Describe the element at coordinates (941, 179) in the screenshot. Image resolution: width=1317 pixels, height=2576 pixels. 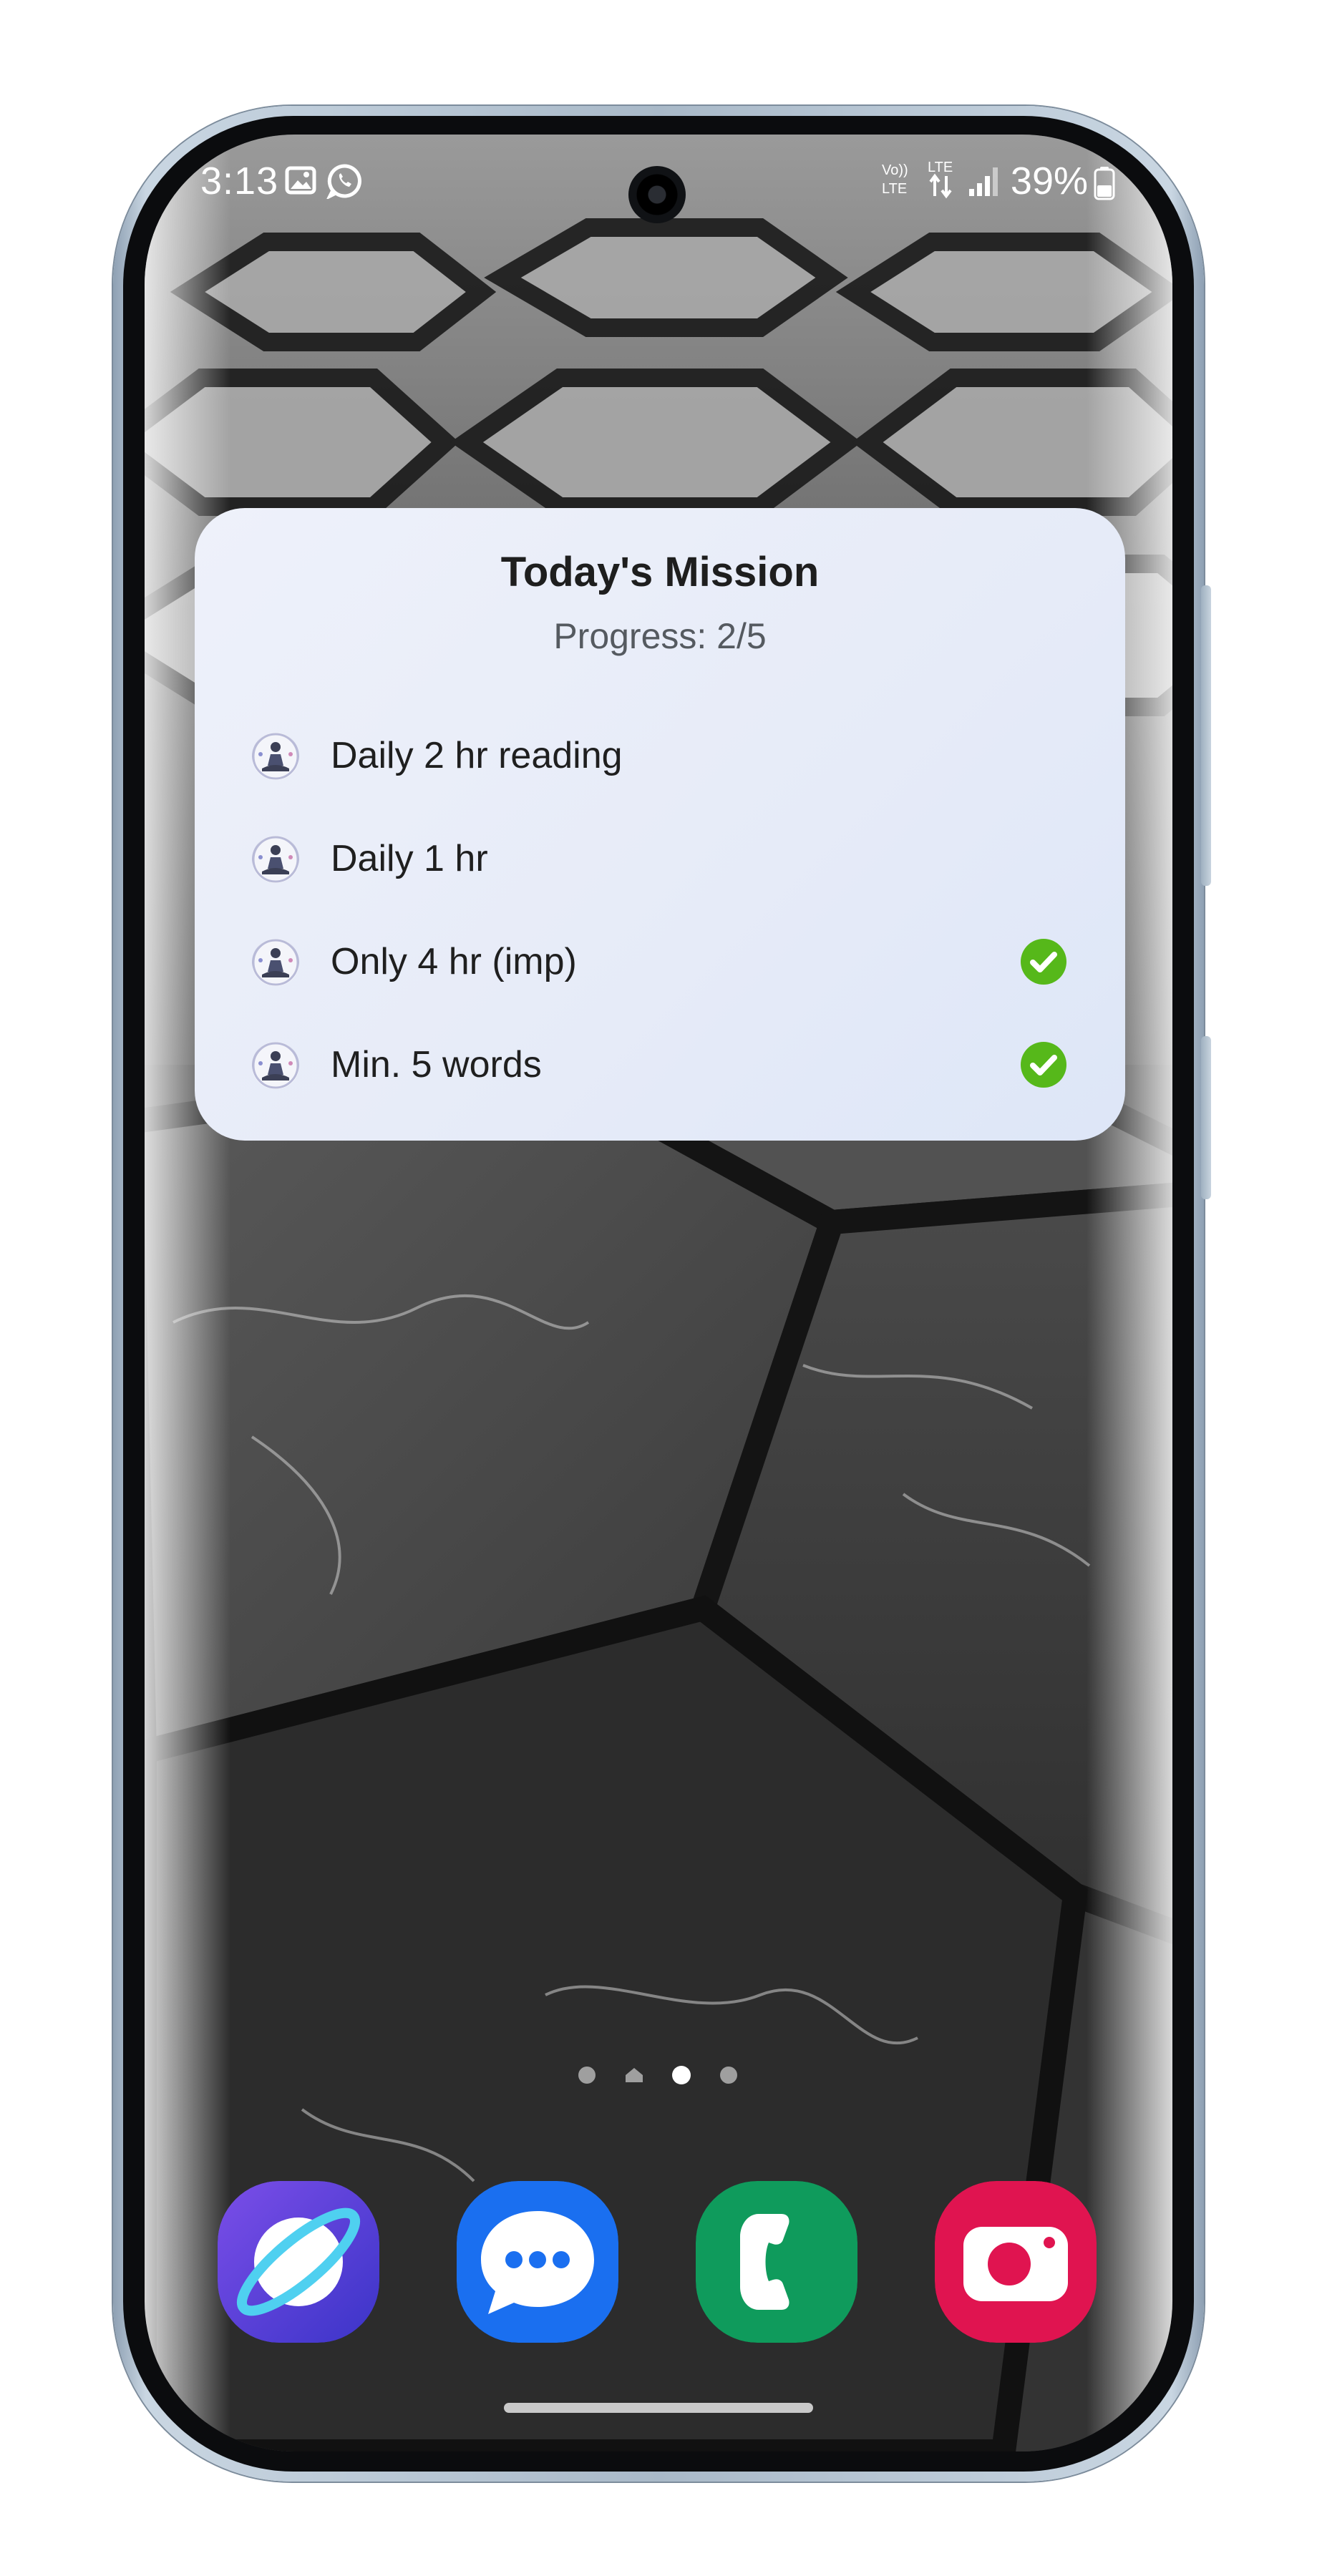
I see `lte-data-icon: LTE` at that location.